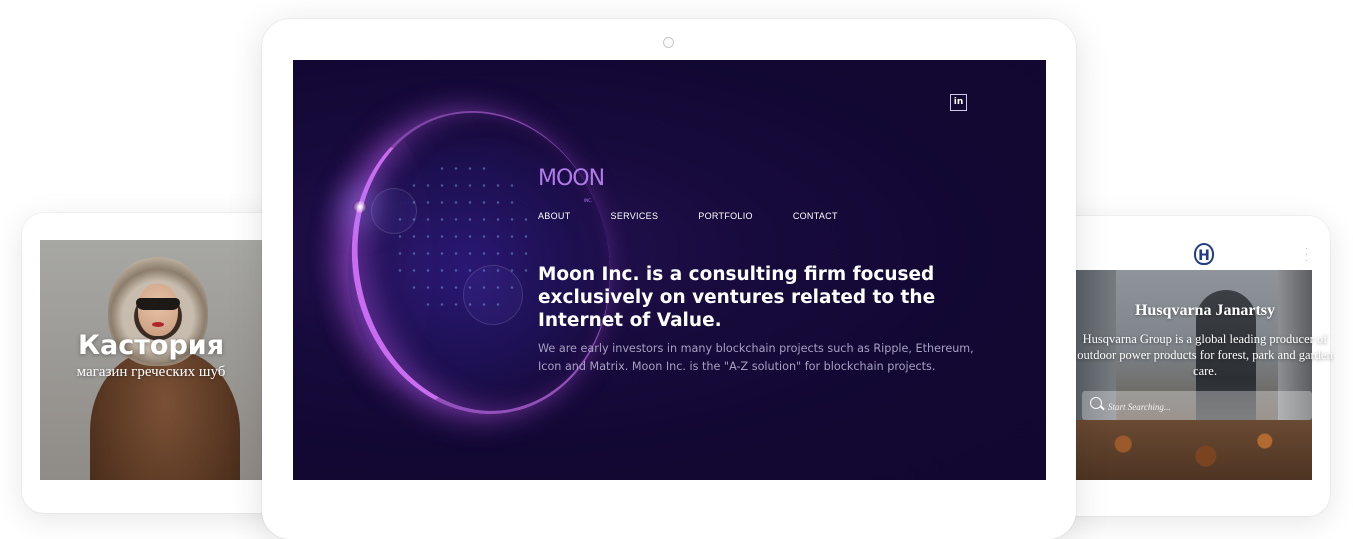 The image size is (1353, 539). Describe the element at coordinates (571, 178) in the screenshot. I see `moon-logo-text: MOON` at that location.